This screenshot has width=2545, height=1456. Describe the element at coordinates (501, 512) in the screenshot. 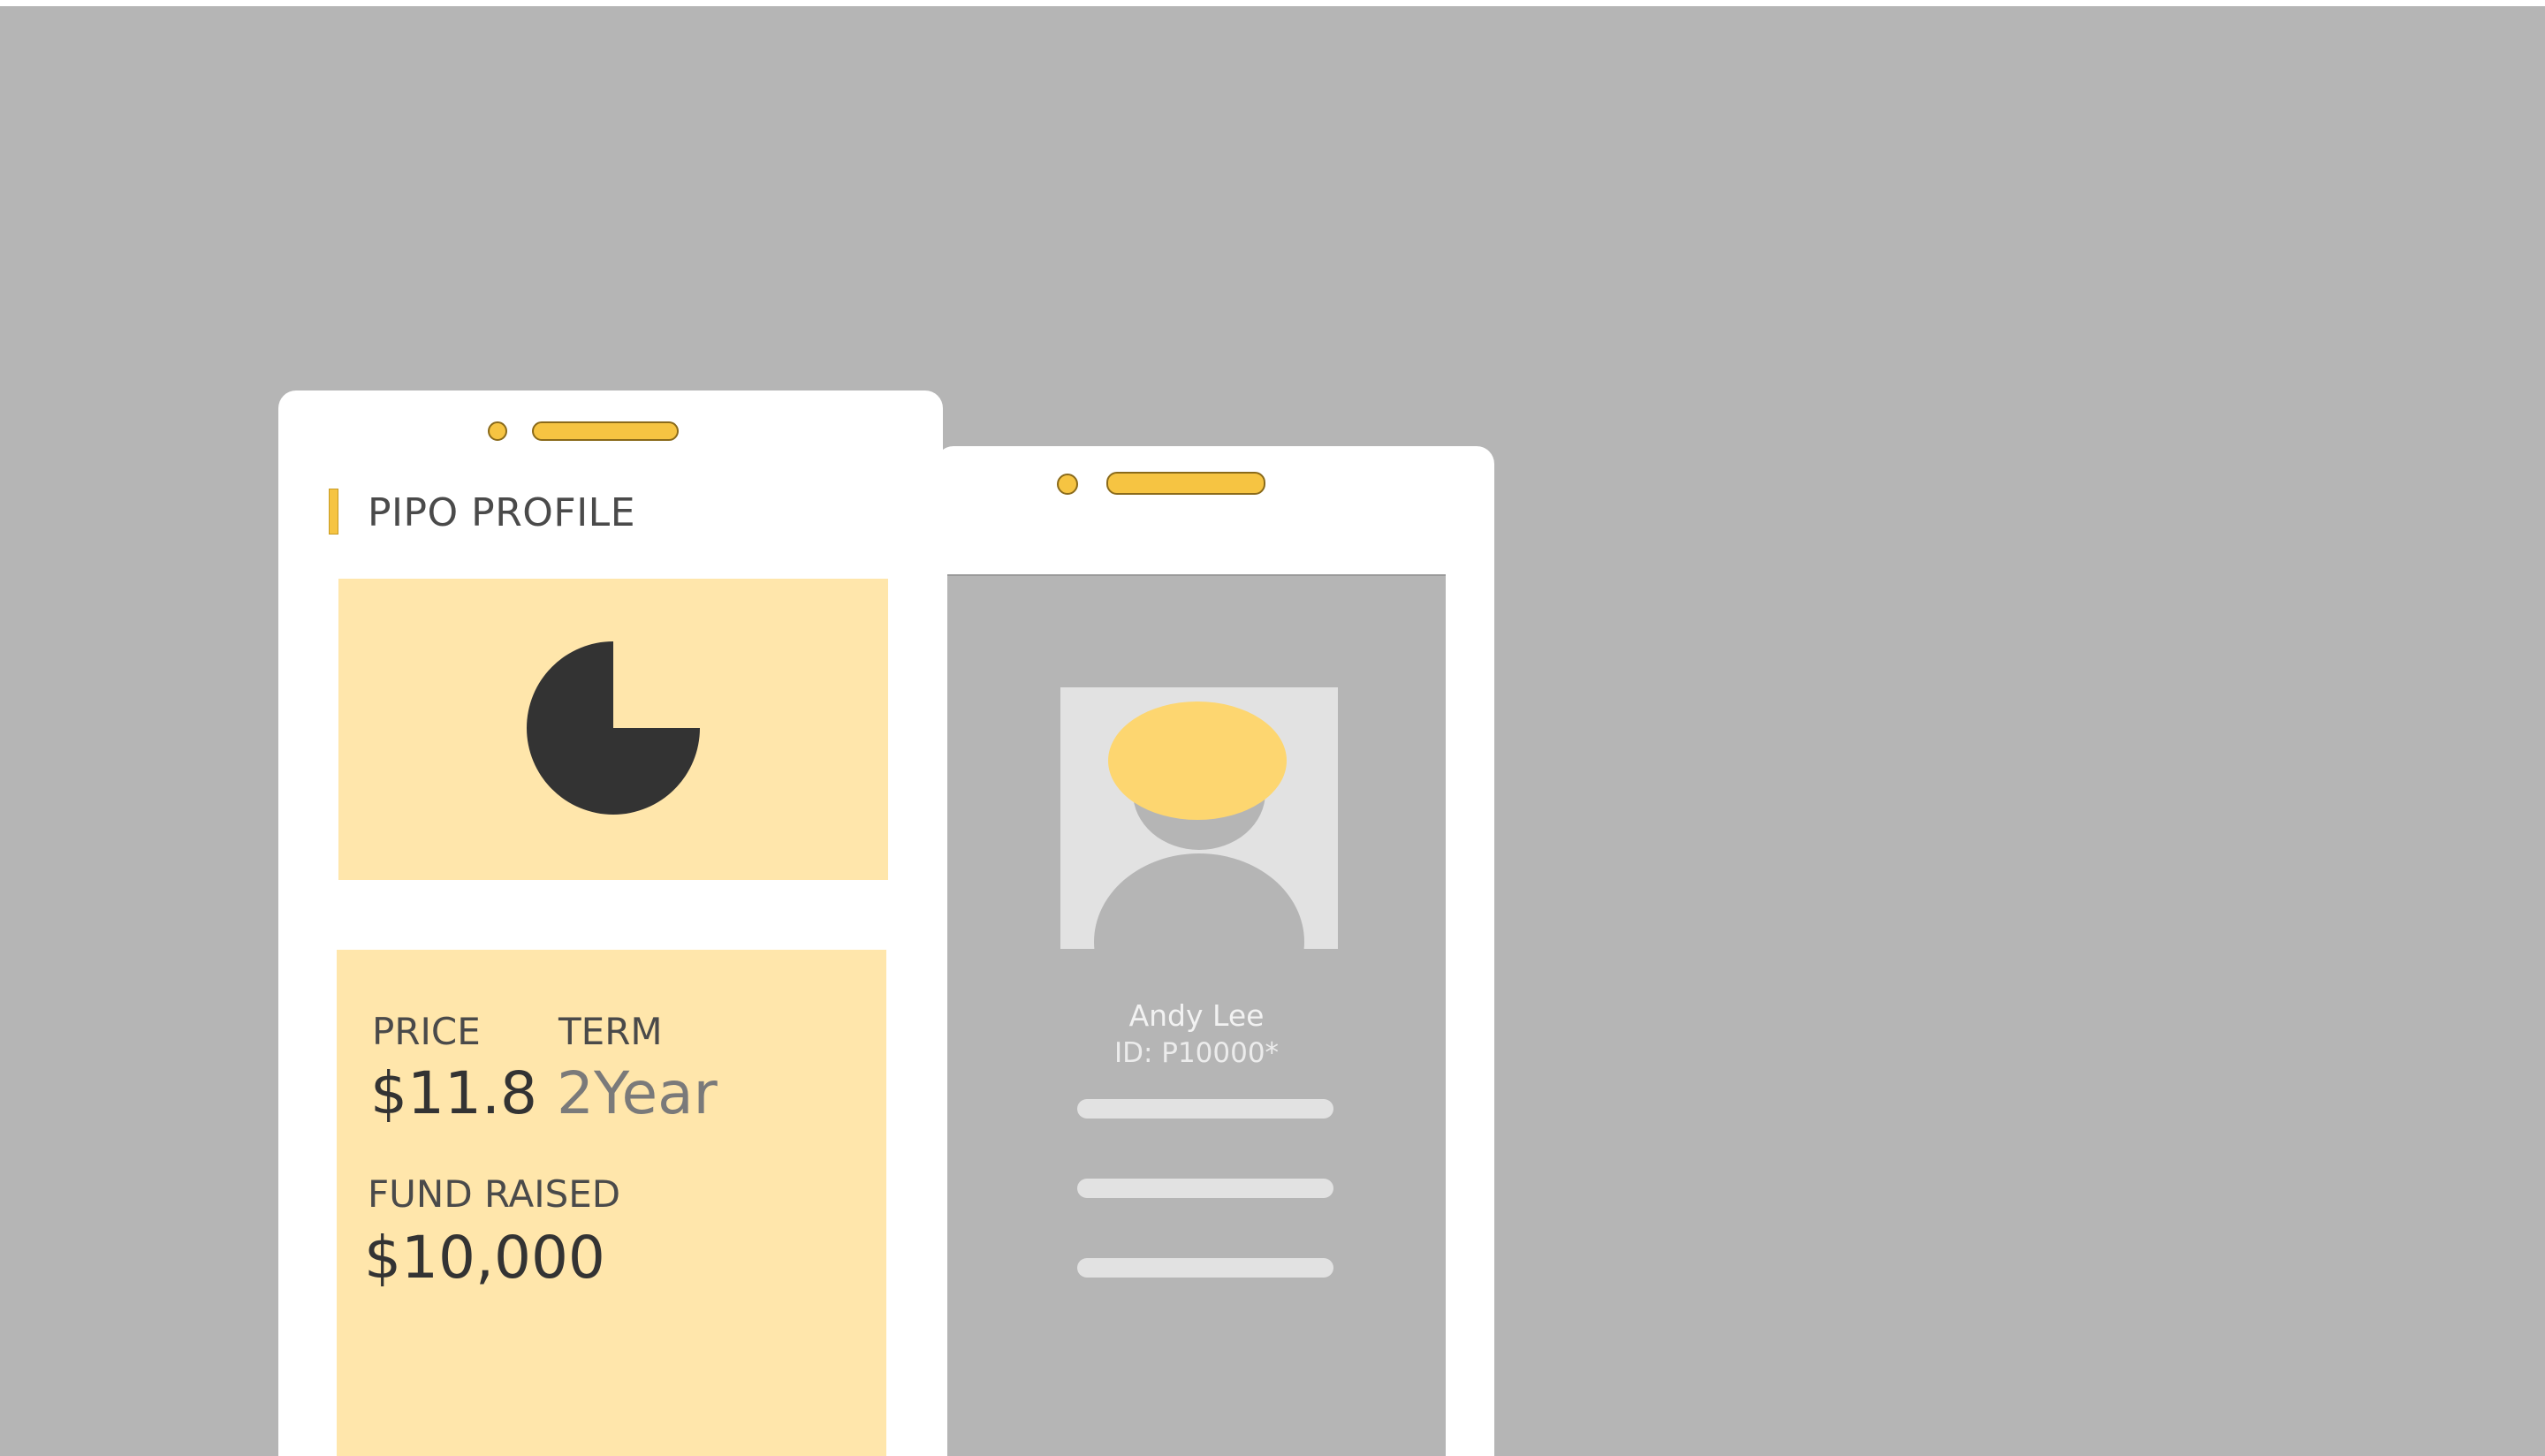

I see `page-title: PIPO PROFILE` at that location.